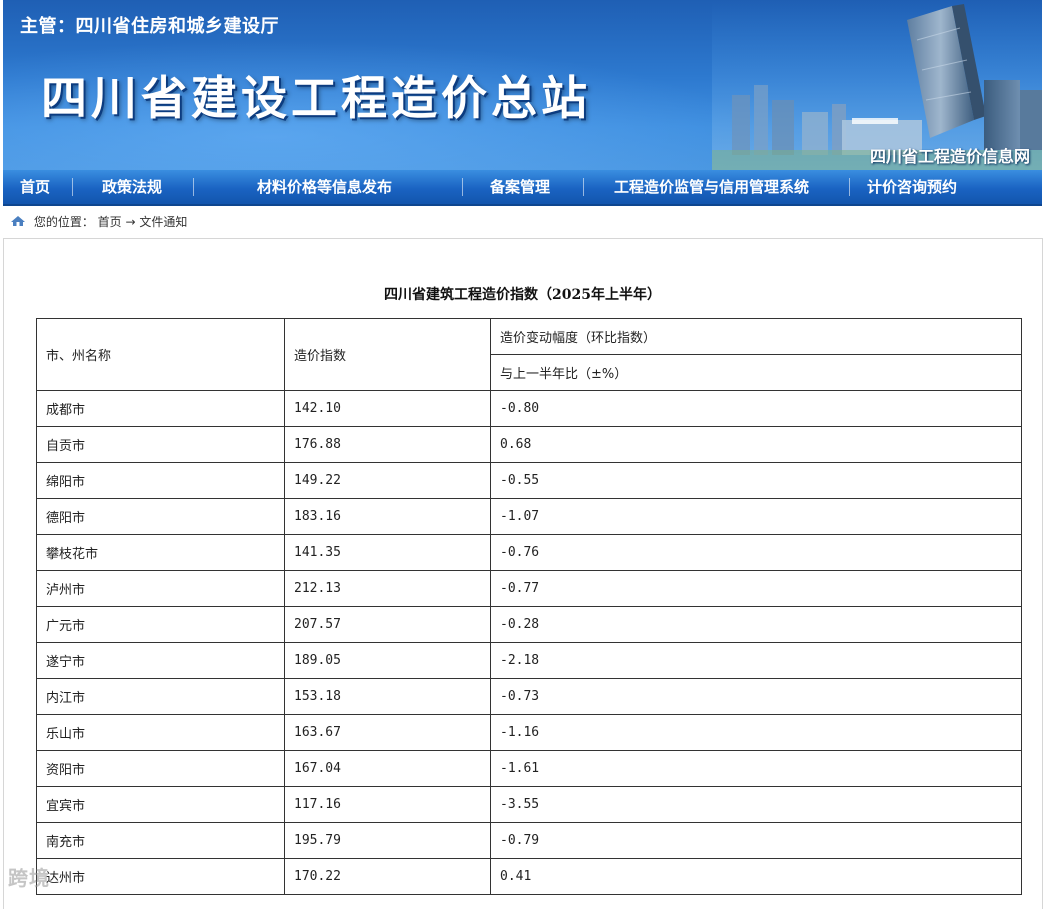 This screenshot has width=1045, height=909. Describe the element at coordinates (324, 187) in the screenshot. I see `nav-item-material-prices: 材料价格等信息发布` at that location.